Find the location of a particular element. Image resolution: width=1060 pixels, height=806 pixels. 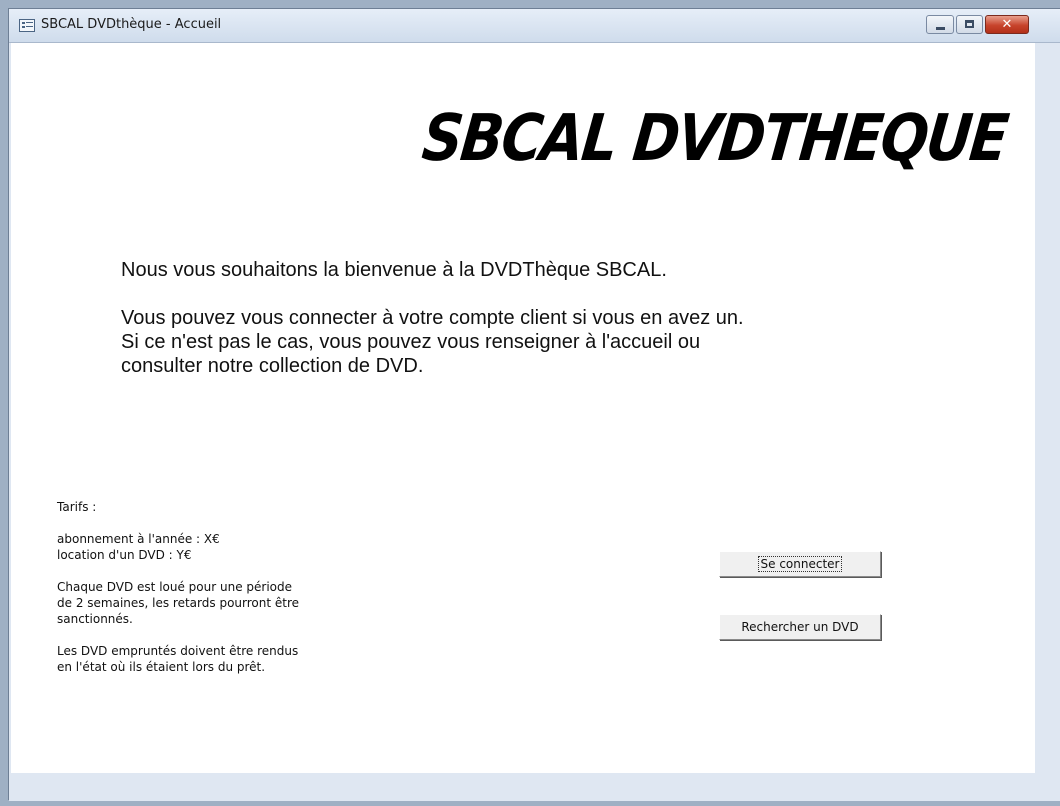

minimize-button is located at coordinates (940, 24).